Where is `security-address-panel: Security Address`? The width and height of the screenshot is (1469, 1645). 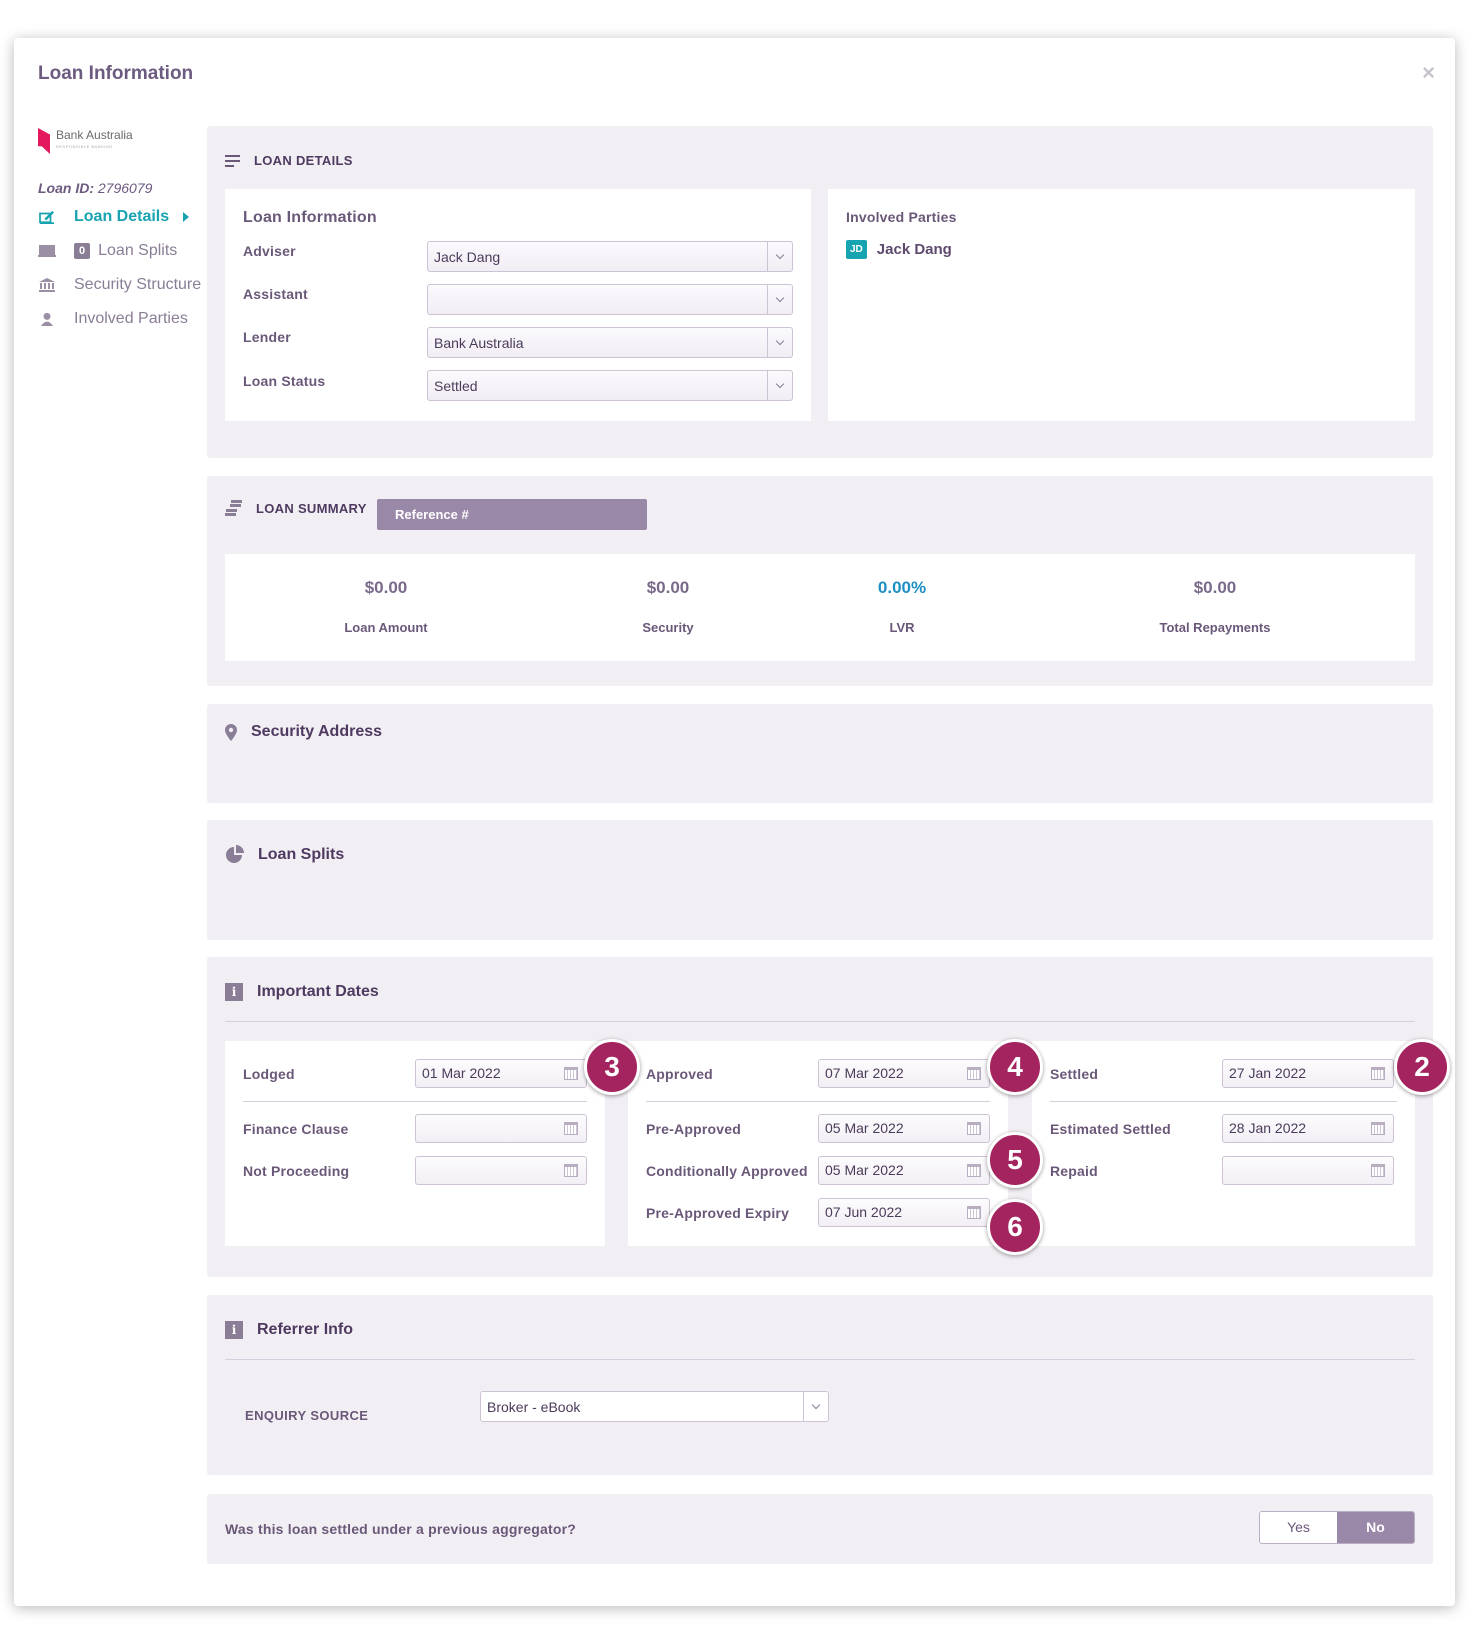 security-address-panel: Security Address is located at coordinates (820, 753).